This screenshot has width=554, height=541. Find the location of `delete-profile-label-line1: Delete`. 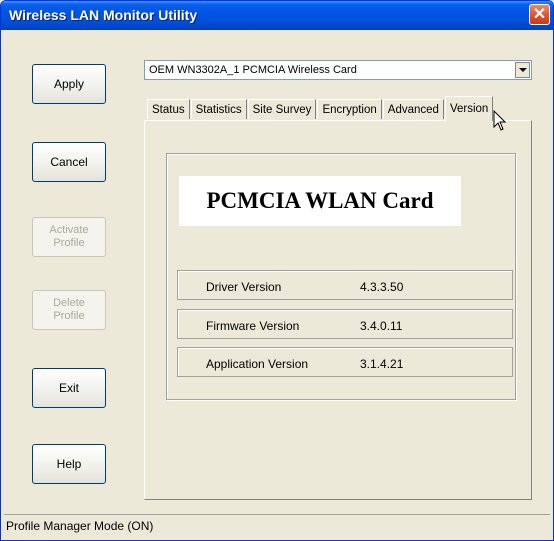

delete-profile-label-line1: Delete is located at coordinates (69, 303).